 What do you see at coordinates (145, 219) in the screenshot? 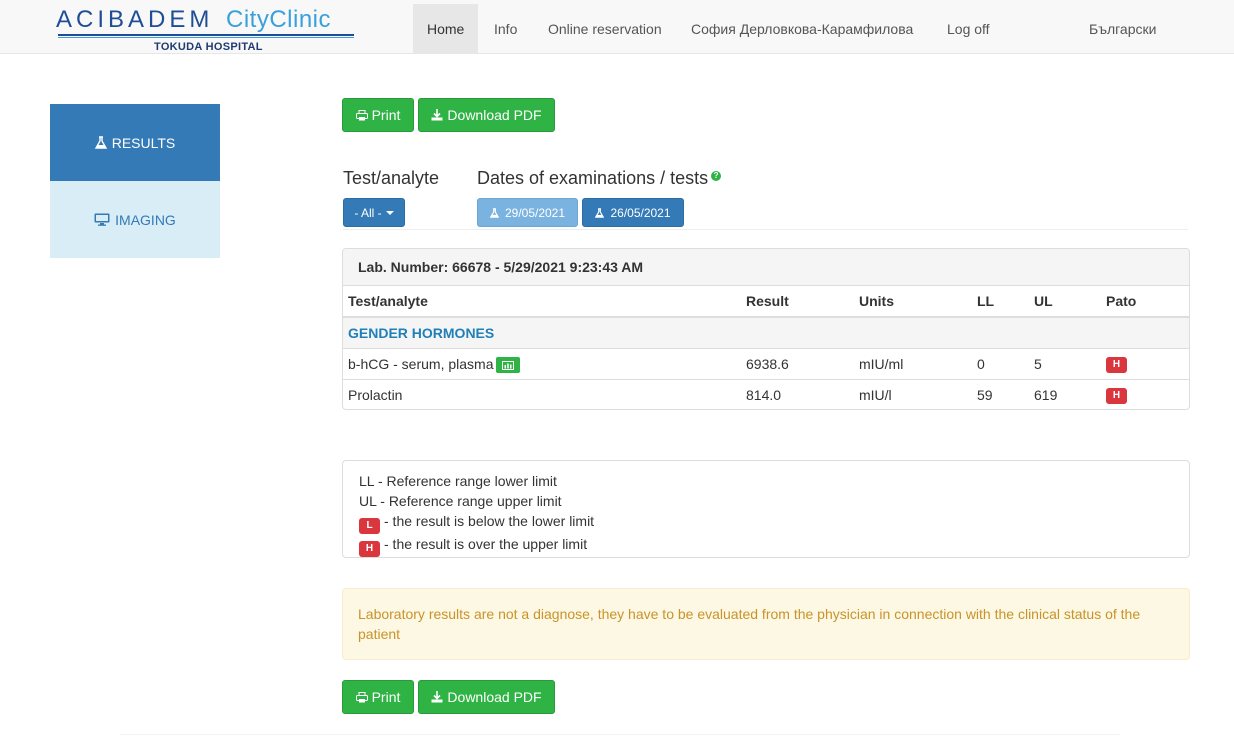
I see `sidebar-item-label: IMAGING` at bounding box center [145, 219].